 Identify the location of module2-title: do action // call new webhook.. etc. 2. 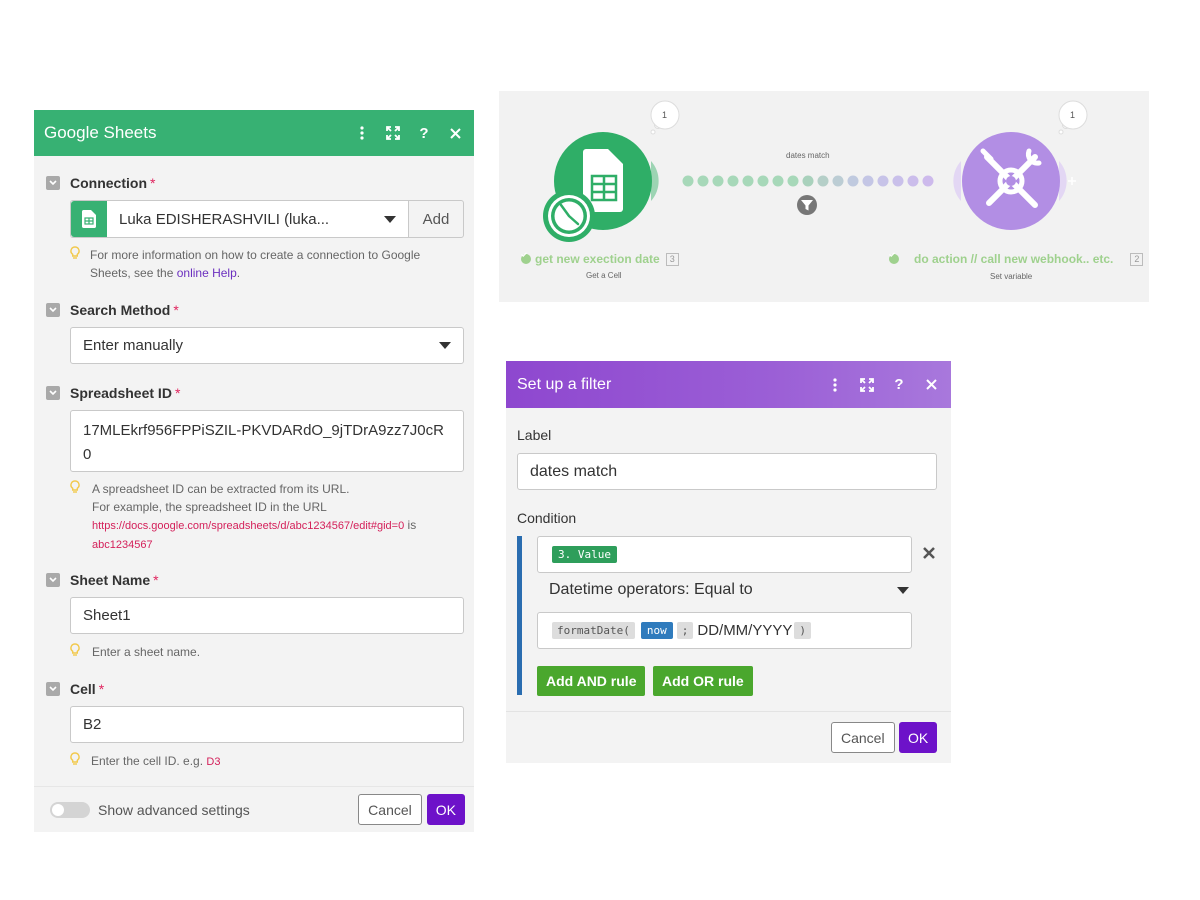
(1016, 259).